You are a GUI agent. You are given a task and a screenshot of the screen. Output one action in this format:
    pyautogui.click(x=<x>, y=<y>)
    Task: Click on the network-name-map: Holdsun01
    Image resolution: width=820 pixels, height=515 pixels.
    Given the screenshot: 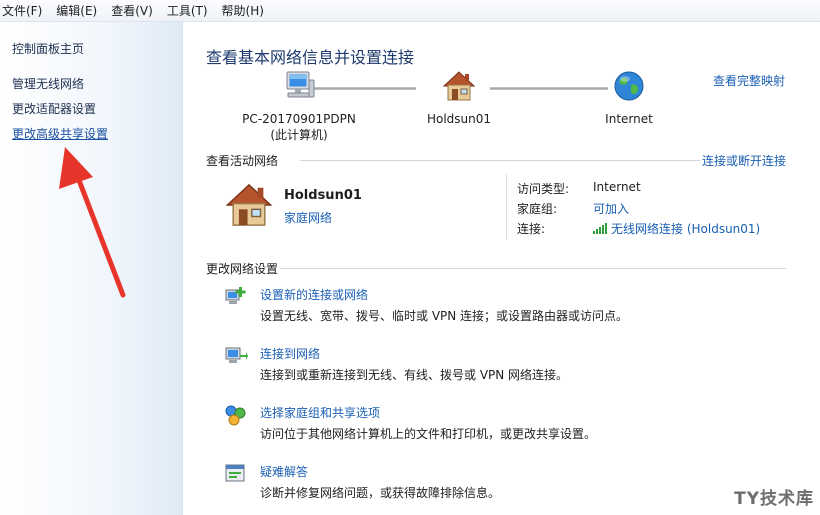 What is the action you would take?
    pyautogui.click(x=459, y=119)
    